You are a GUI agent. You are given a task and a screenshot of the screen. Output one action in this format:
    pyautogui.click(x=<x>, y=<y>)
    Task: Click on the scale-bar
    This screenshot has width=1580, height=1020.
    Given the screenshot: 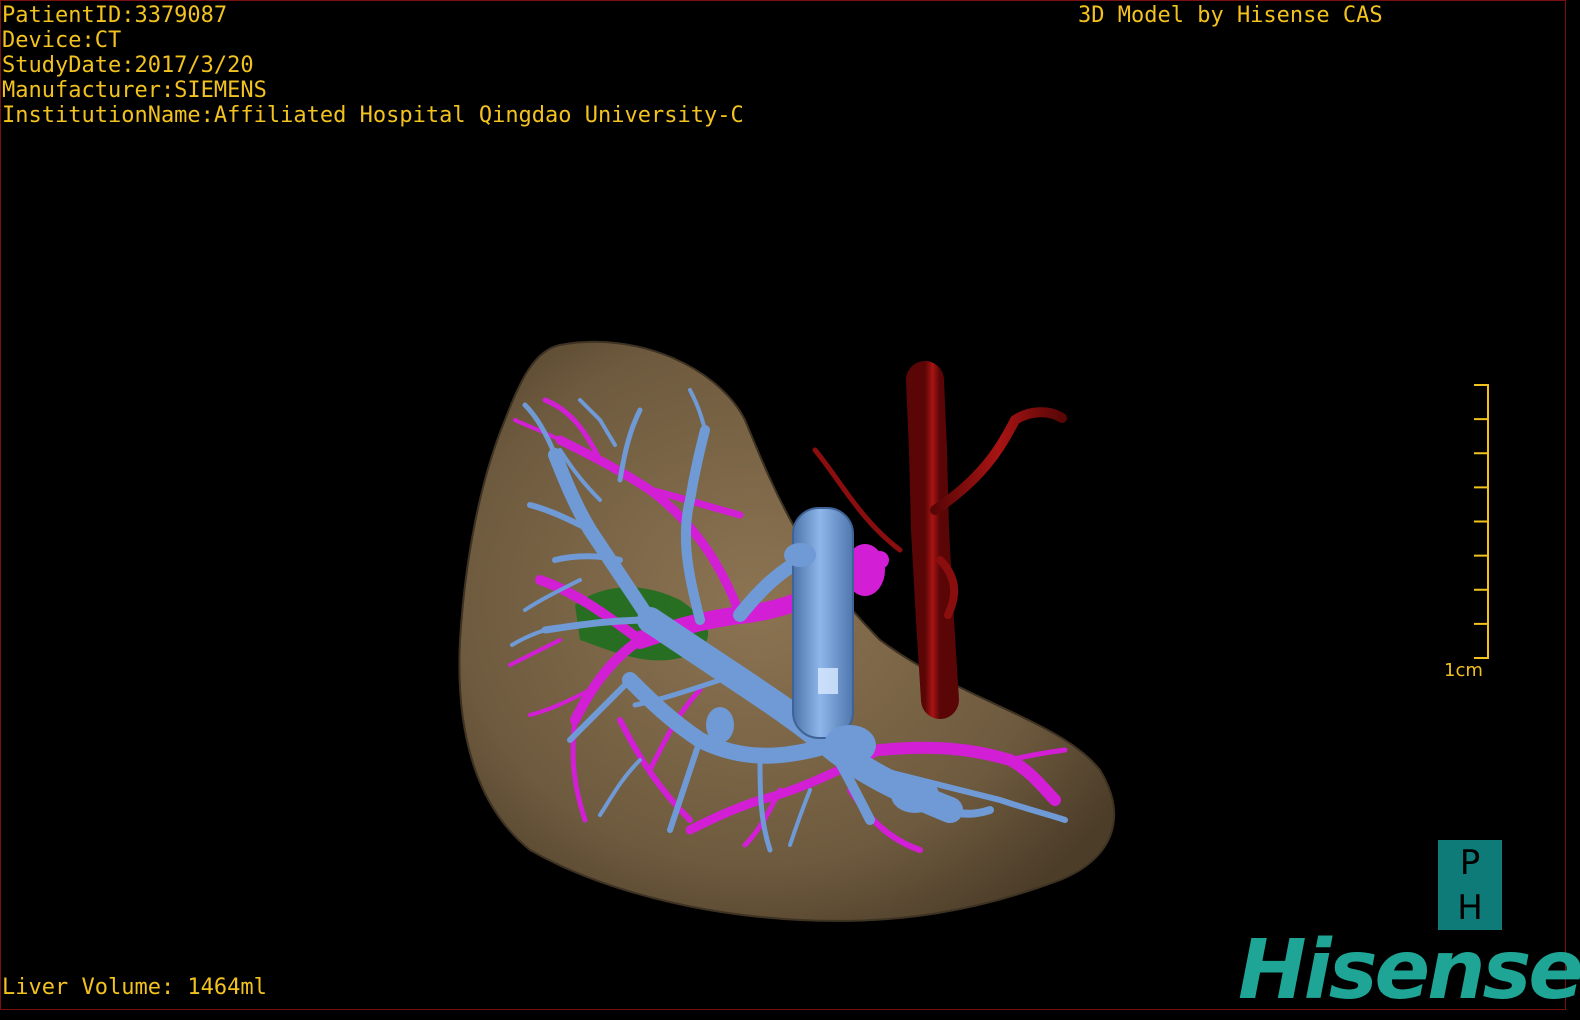 What is the action you would take?
    pyautogui.click(x=1481, y=521)
    